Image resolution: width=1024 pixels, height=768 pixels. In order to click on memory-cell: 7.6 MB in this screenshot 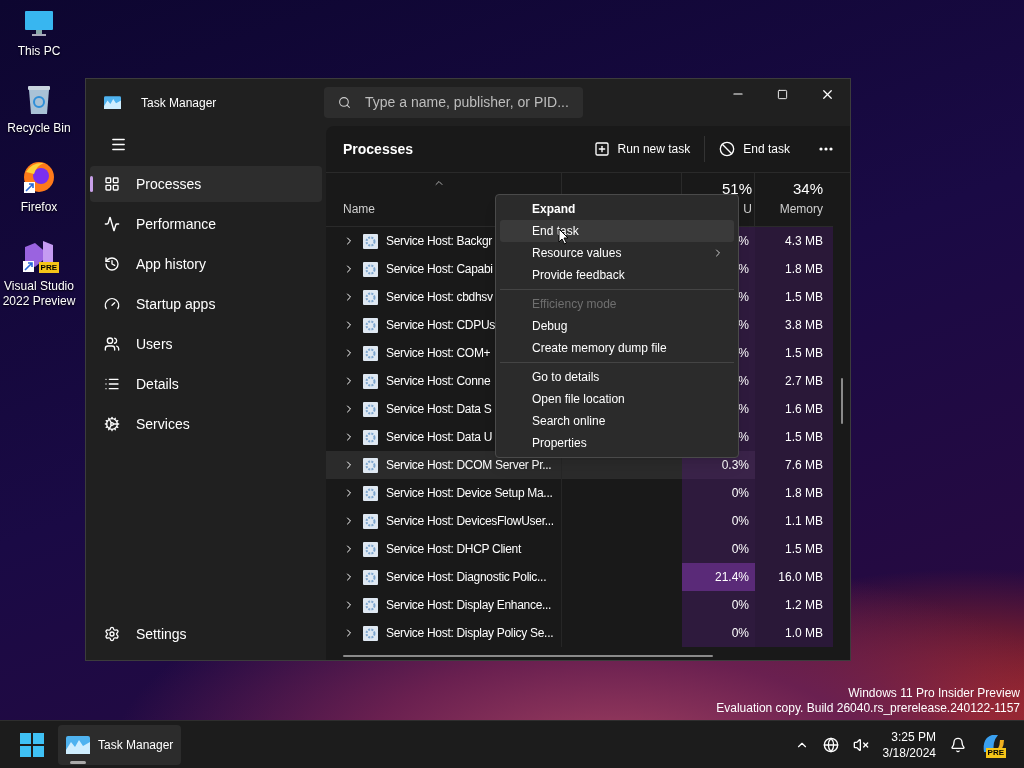, I will do `click(794, 465)`.